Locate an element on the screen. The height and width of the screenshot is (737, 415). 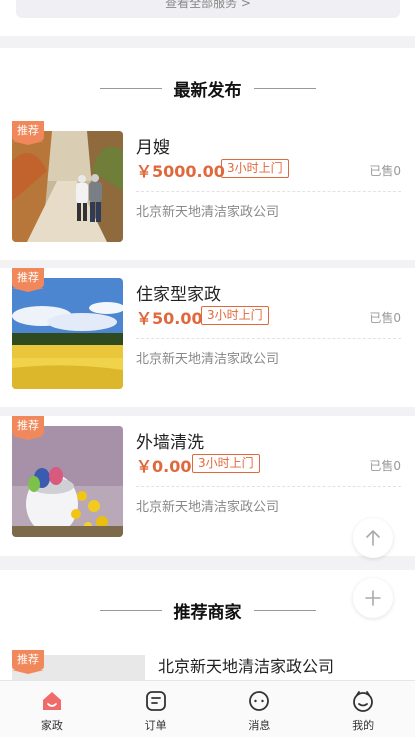
bottom-tab-bar: 家政 订单 消息 我的 is located at coordinates (207, 708).